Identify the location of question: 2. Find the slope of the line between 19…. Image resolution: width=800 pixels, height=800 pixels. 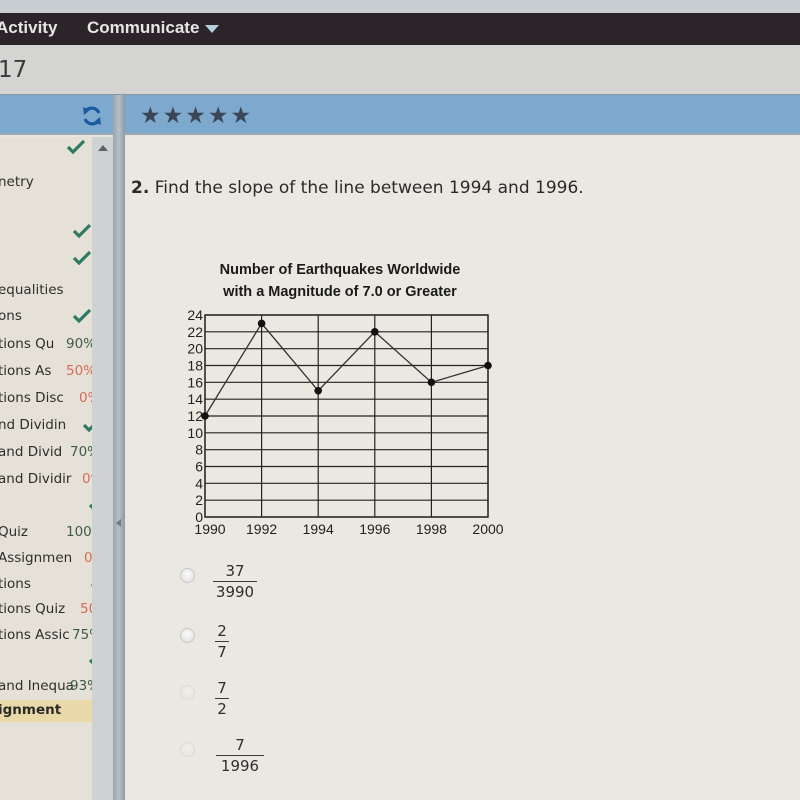
(357, 188).